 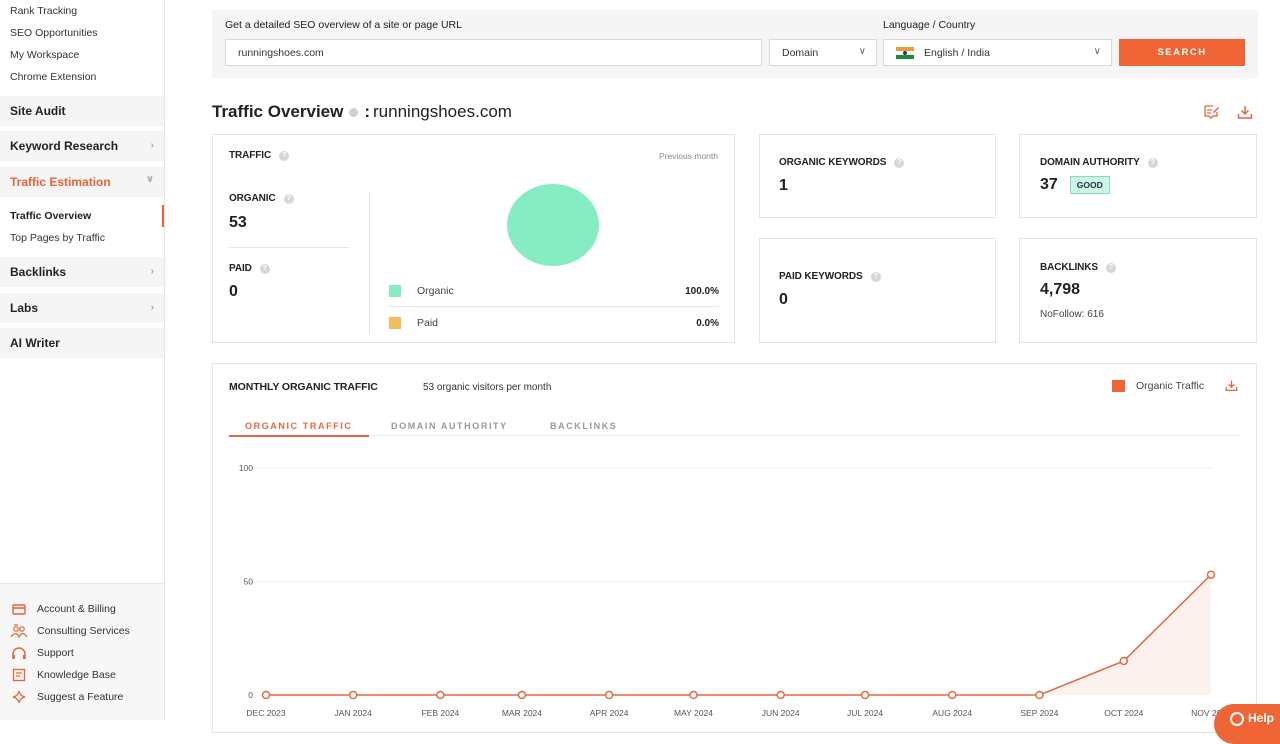 I want to click on x-tick-label: MAR 2024, so click(x=522, y=713).